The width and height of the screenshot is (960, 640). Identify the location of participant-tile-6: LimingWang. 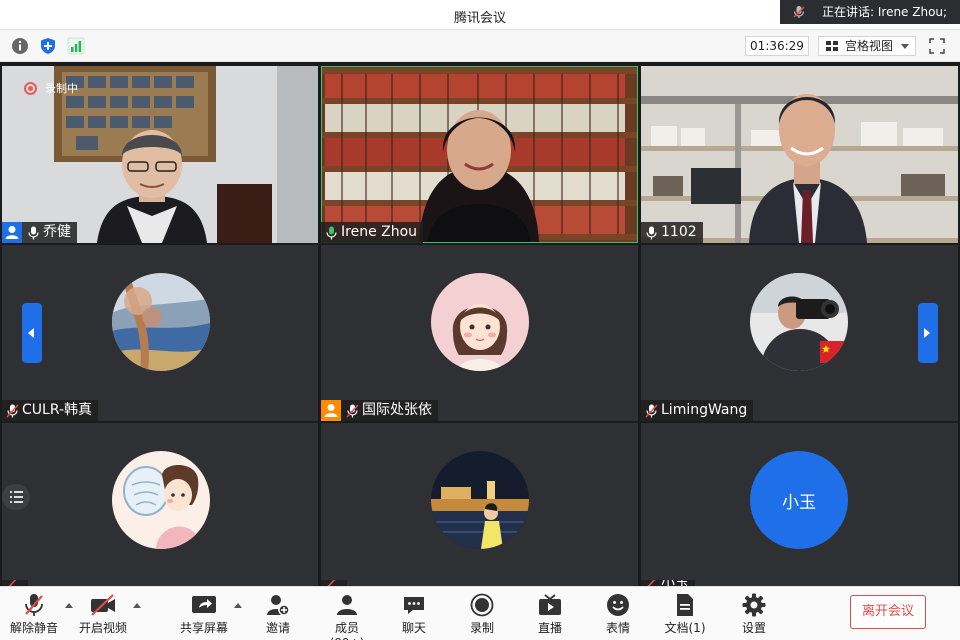
(799, 333).